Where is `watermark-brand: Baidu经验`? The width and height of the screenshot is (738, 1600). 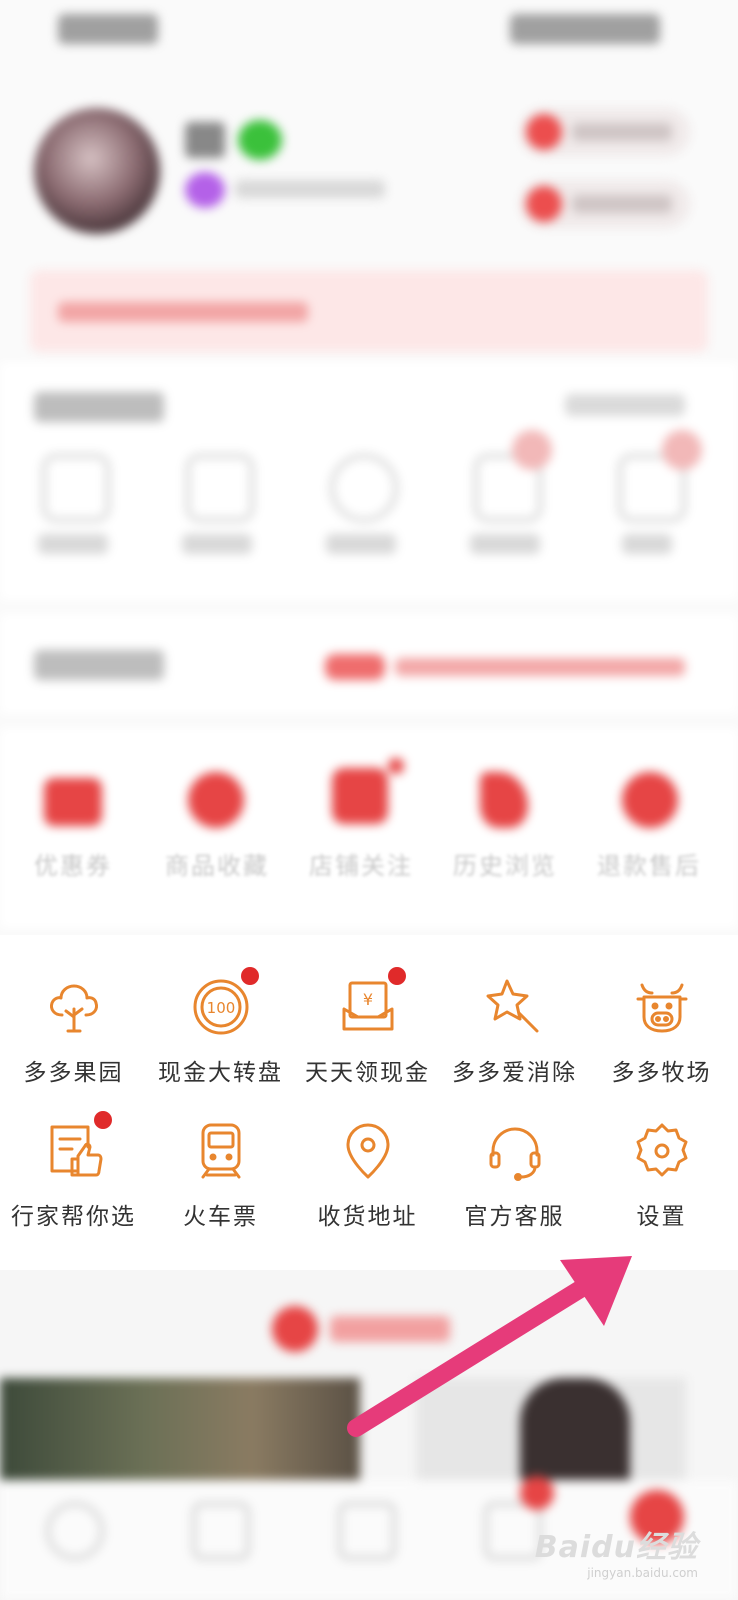 watermark-brand: Baidu经验 is located at coordinates (616, 1547).